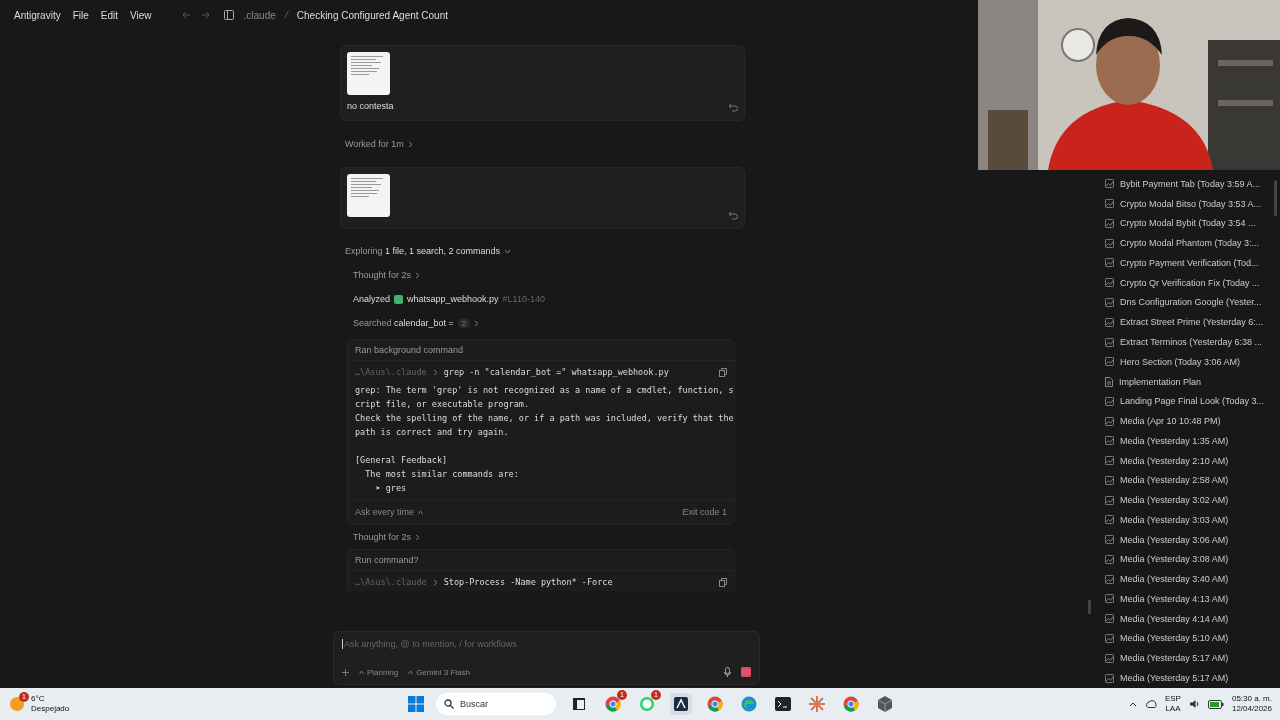 Image resolution: width=1280 pixels, height=720 pixels. Describe the element at coordinates (403, 323) in the screenshot. I see `searched-step: Searched calendar_bot =` at that location.